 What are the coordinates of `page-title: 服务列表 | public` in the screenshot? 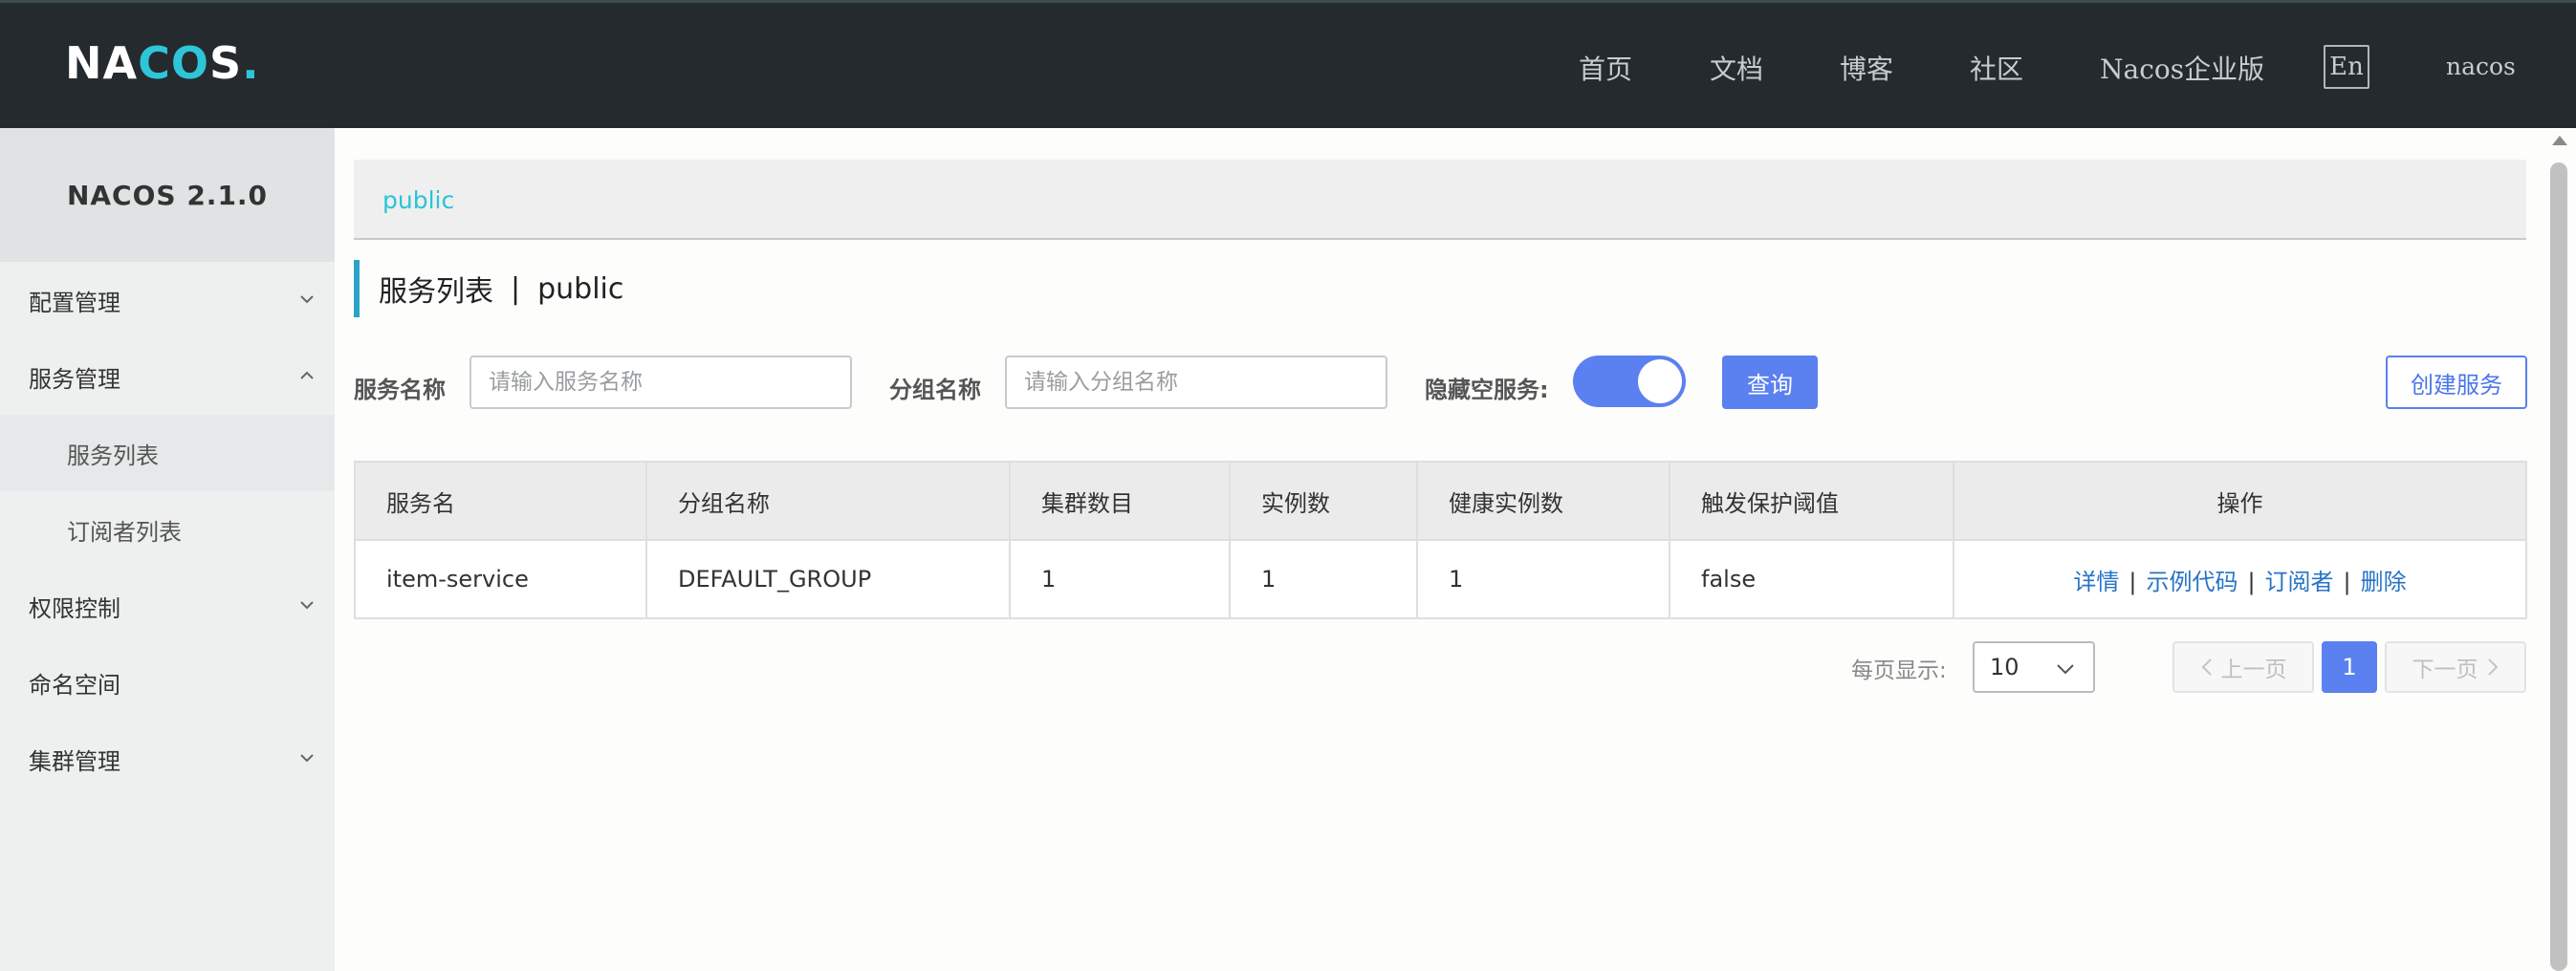 It's located at (488, 288).